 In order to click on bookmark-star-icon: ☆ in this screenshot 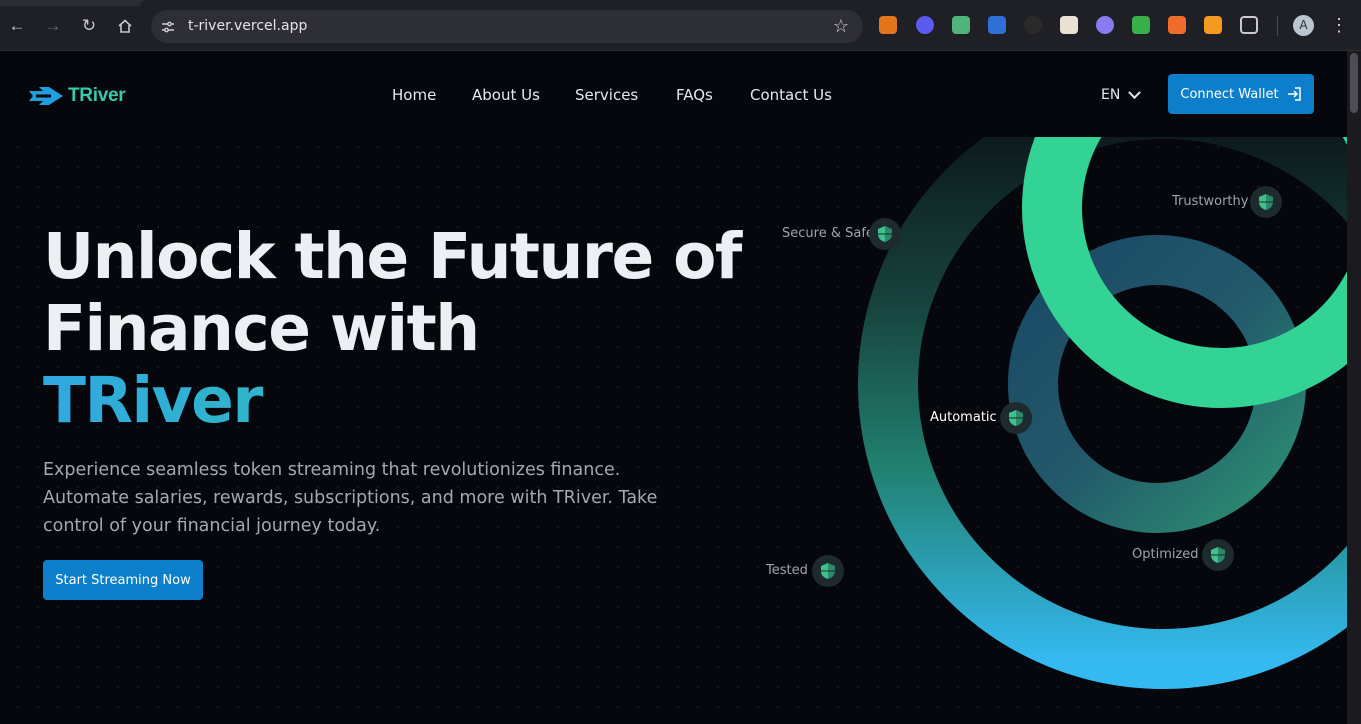, I will do `click(841, 26)`.